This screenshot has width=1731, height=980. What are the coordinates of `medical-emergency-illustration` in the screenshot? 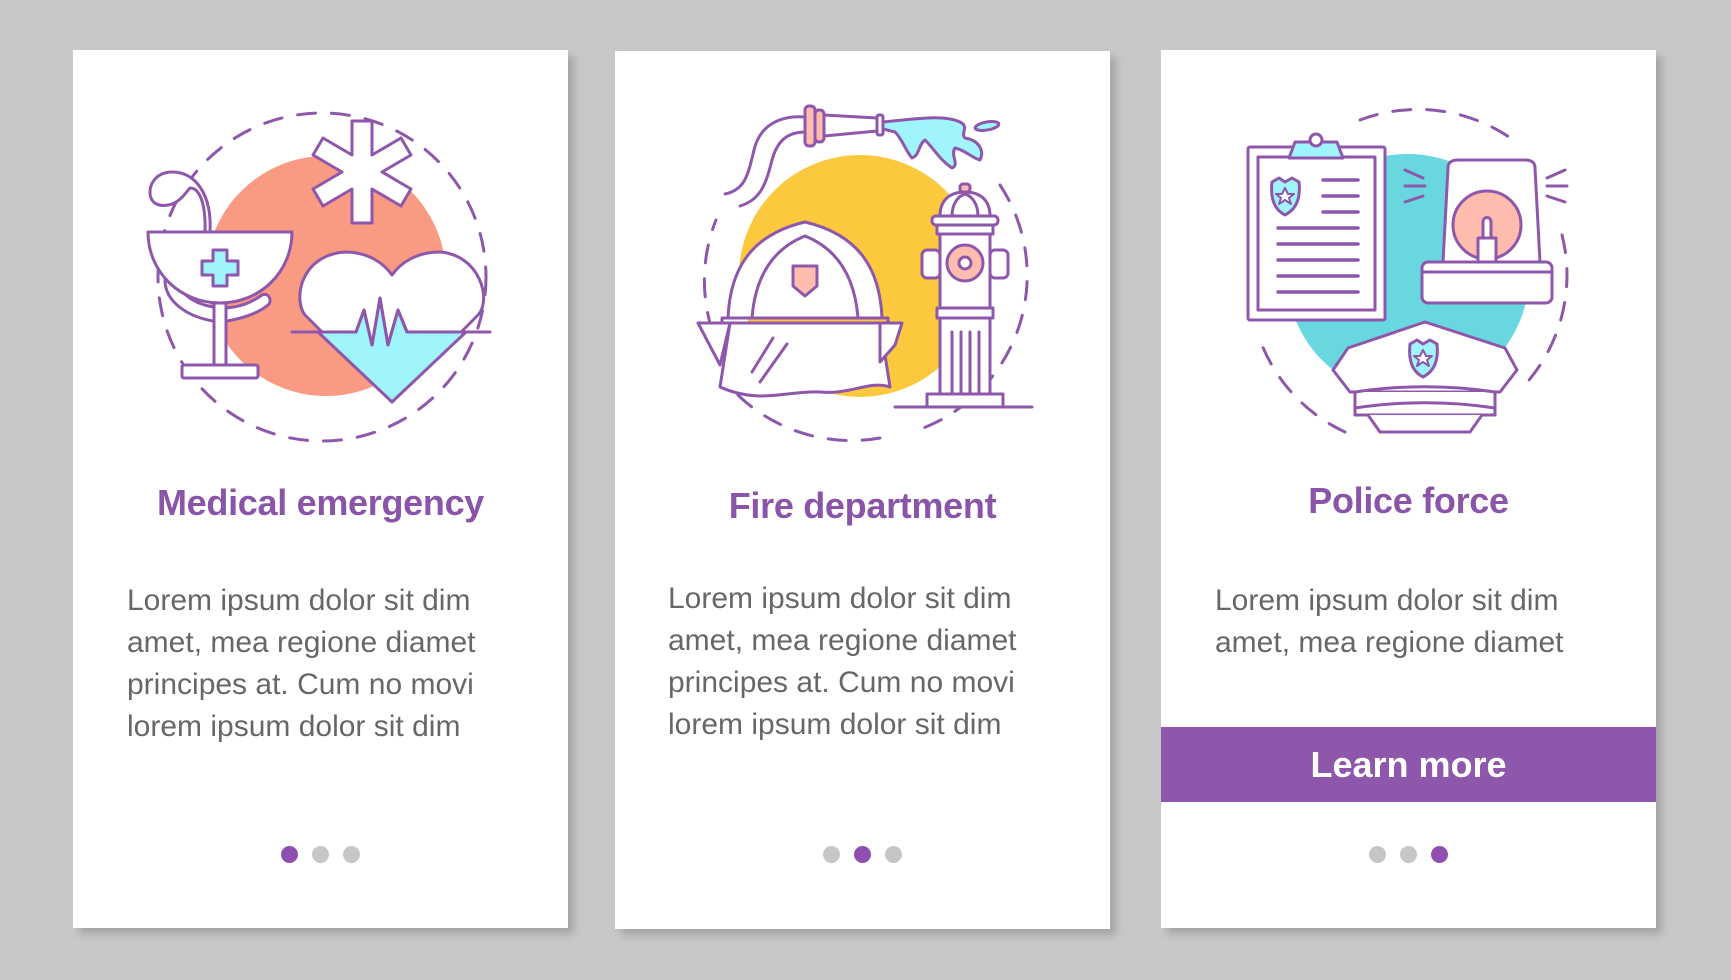 It's located at (319, 277).